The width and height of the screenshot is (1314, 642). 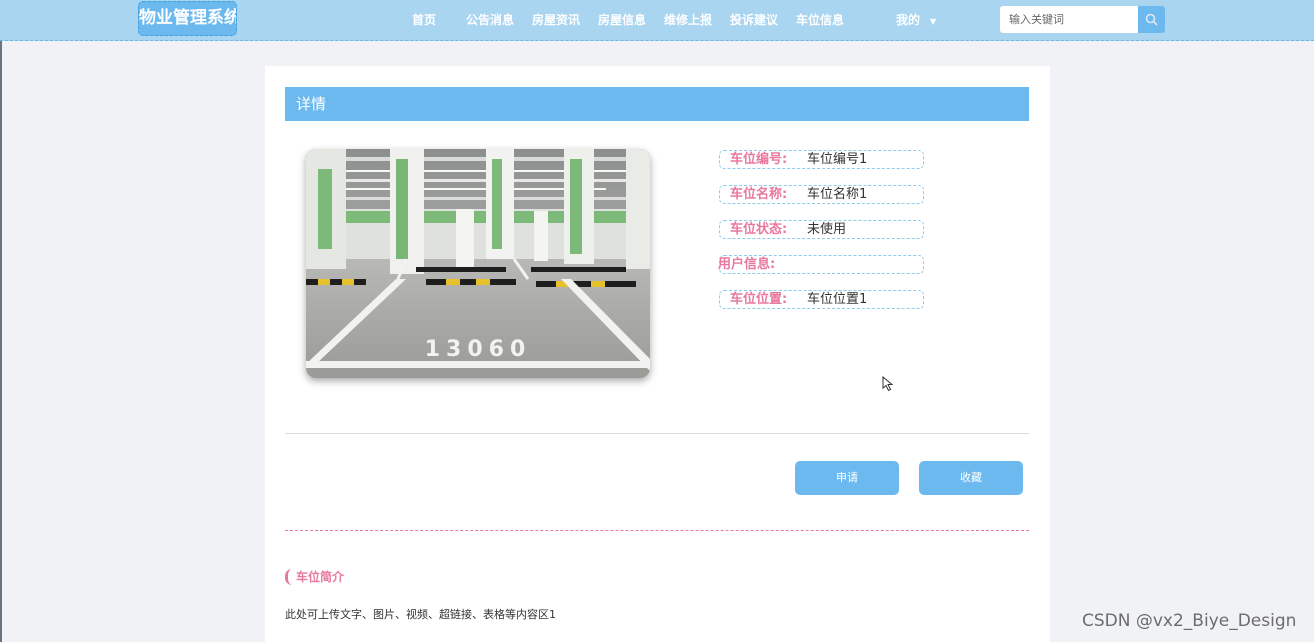 I want to click on dashed-separator, so click(x=657, y=530).